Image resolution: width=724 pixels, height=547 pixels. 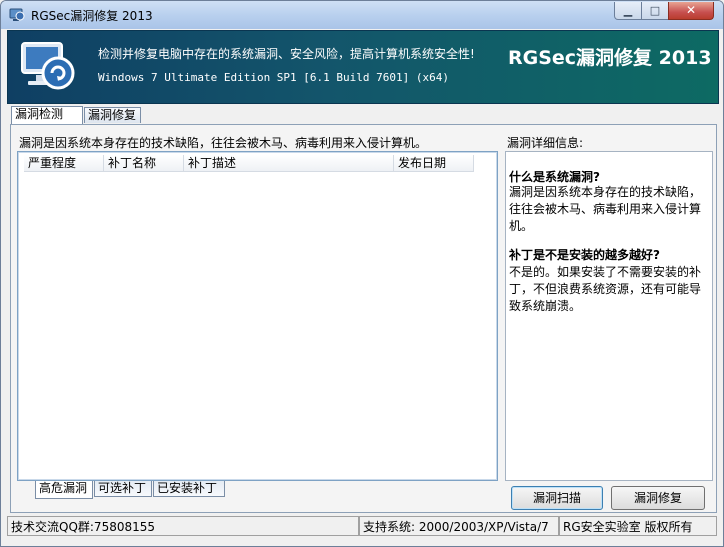 I want to click on close-icon: ✕, so click(x=691, y=10).